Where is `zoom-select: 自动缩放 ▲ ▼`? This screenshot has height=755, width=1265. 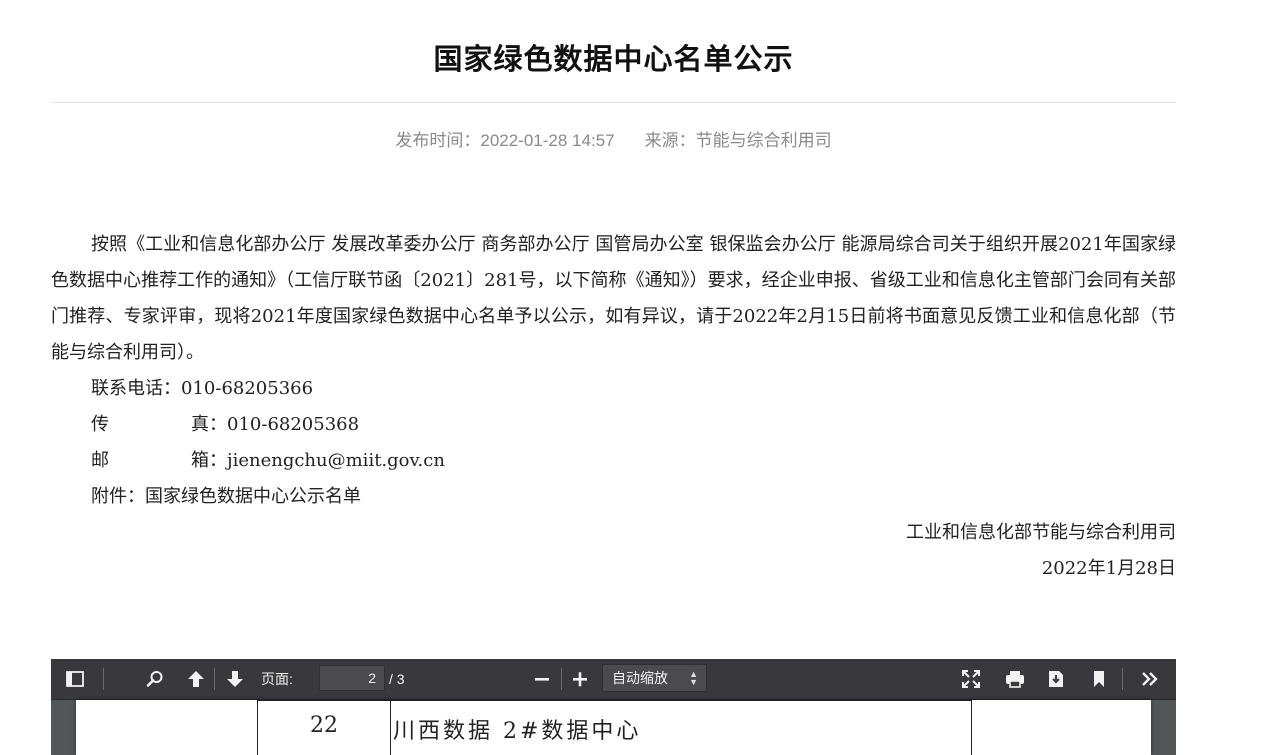 zoom-select: 自动缩放 ▲ ▼ is located at coordinates (654, 678).